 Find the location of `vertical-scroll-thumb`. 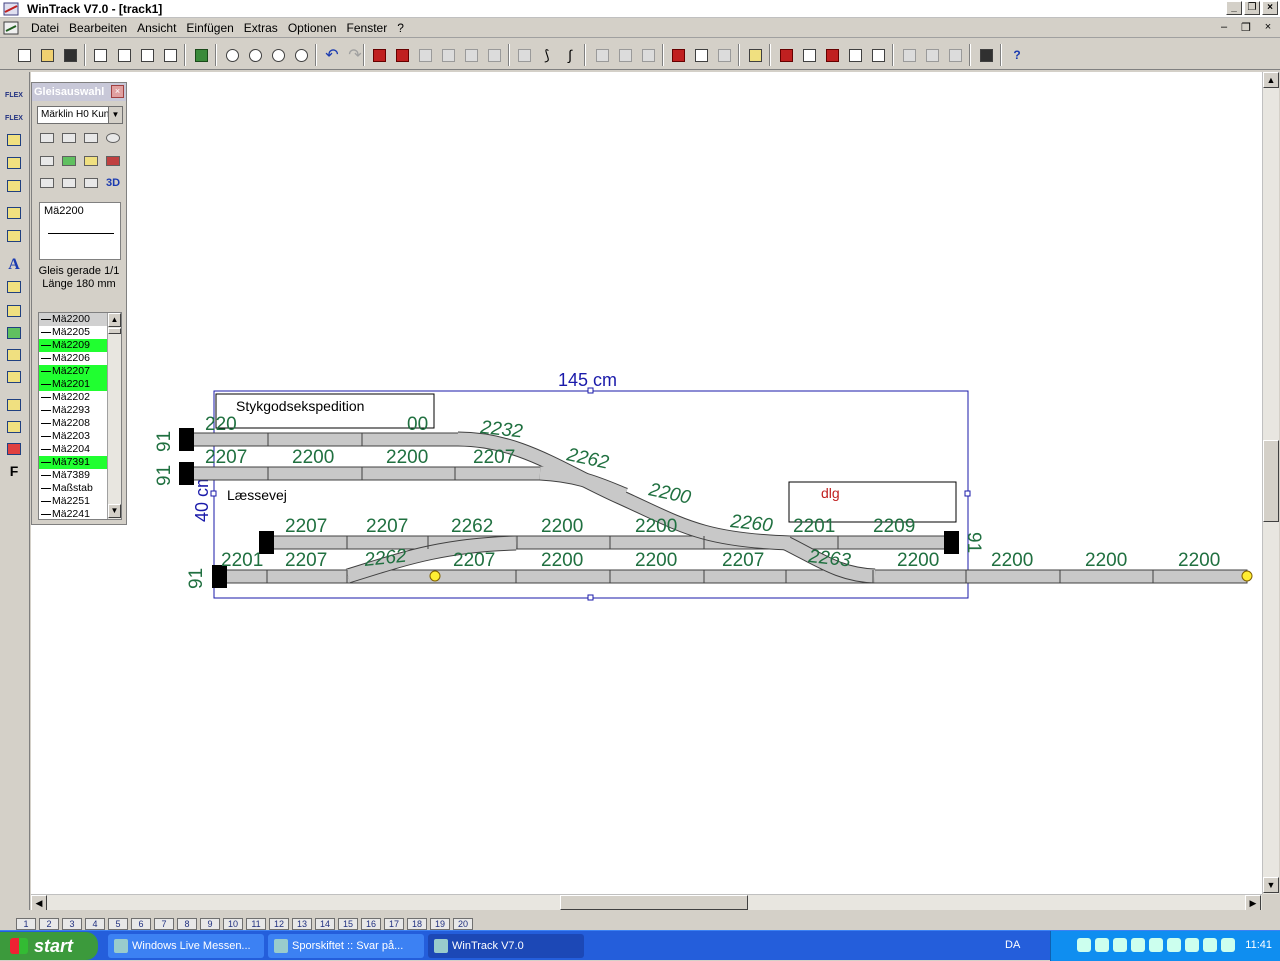

vertical-scroll-thumb is located at coordinates (1271, 481).